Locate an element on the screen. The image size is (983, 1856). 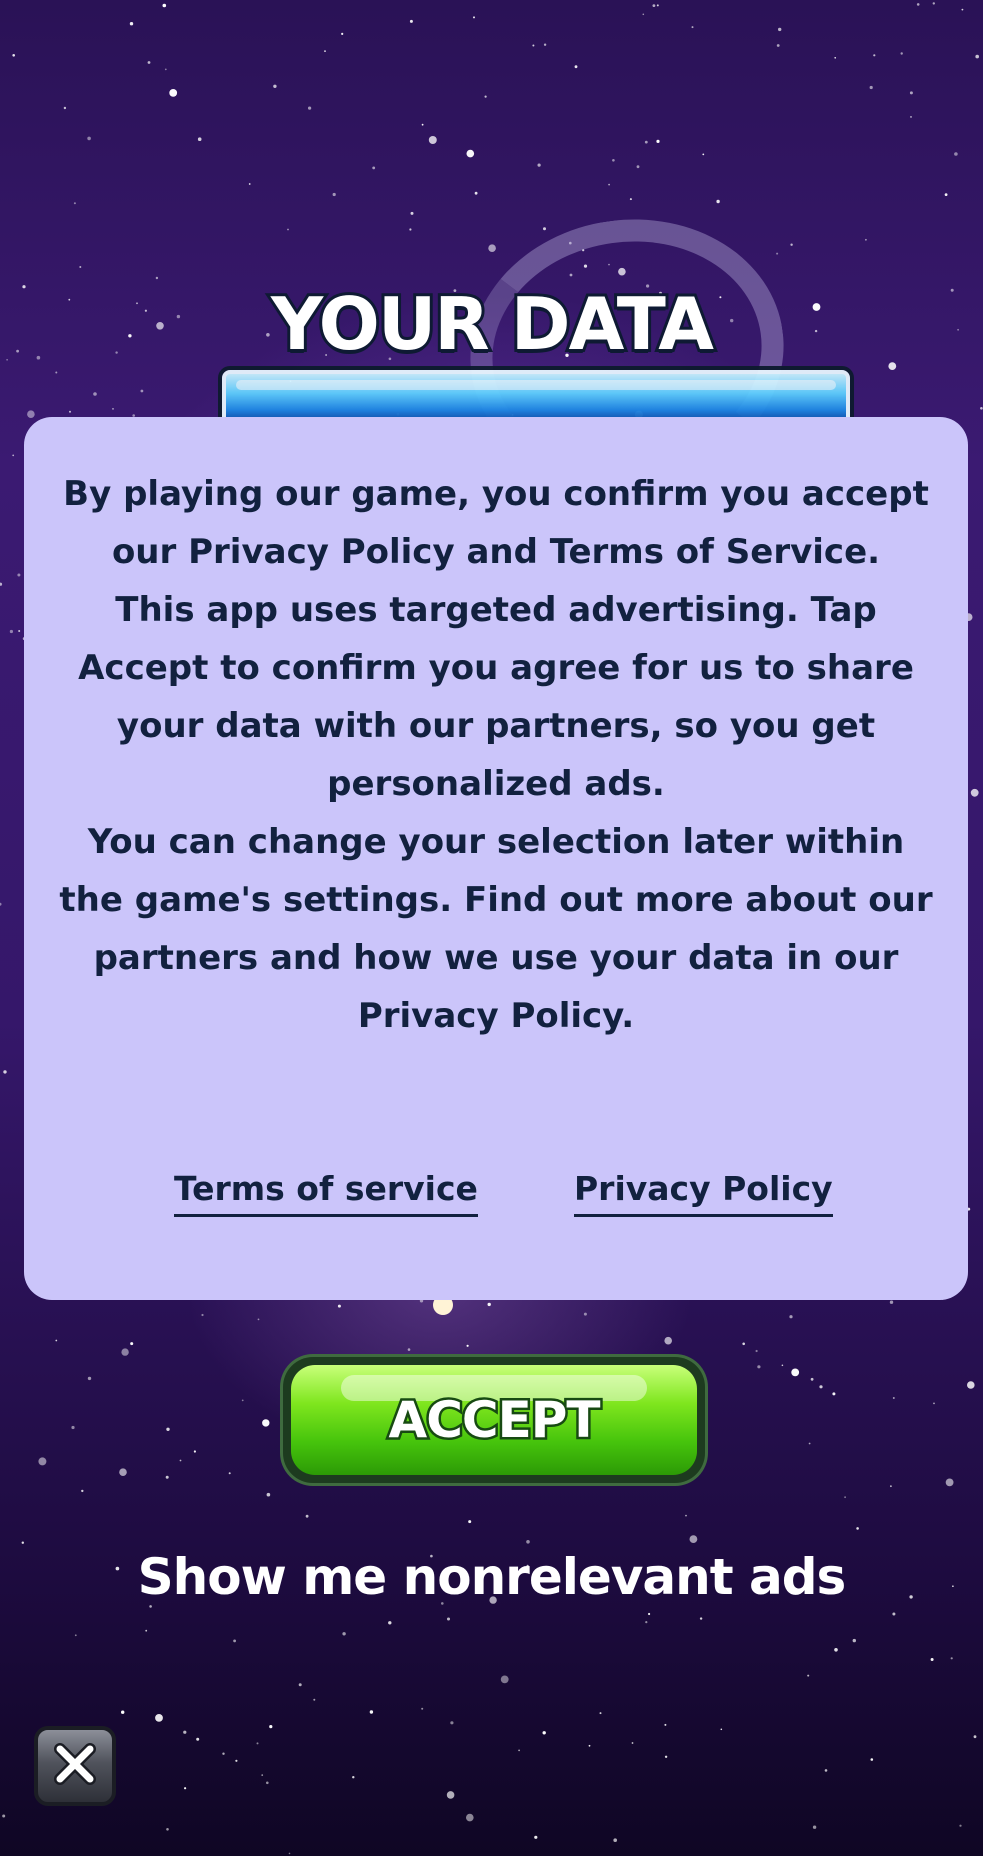
terms-of-service-link: Terms of service is located at coordinates (326, 1193).